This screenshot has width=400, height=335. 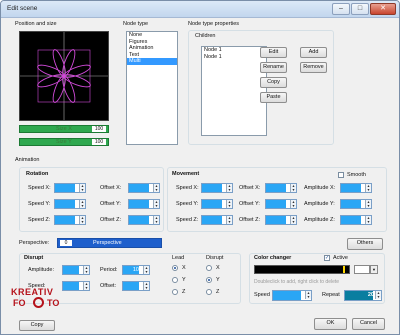 I want to click on rot-speed-z-input: 0 ▲ ▼, so click(x=70, y=220).